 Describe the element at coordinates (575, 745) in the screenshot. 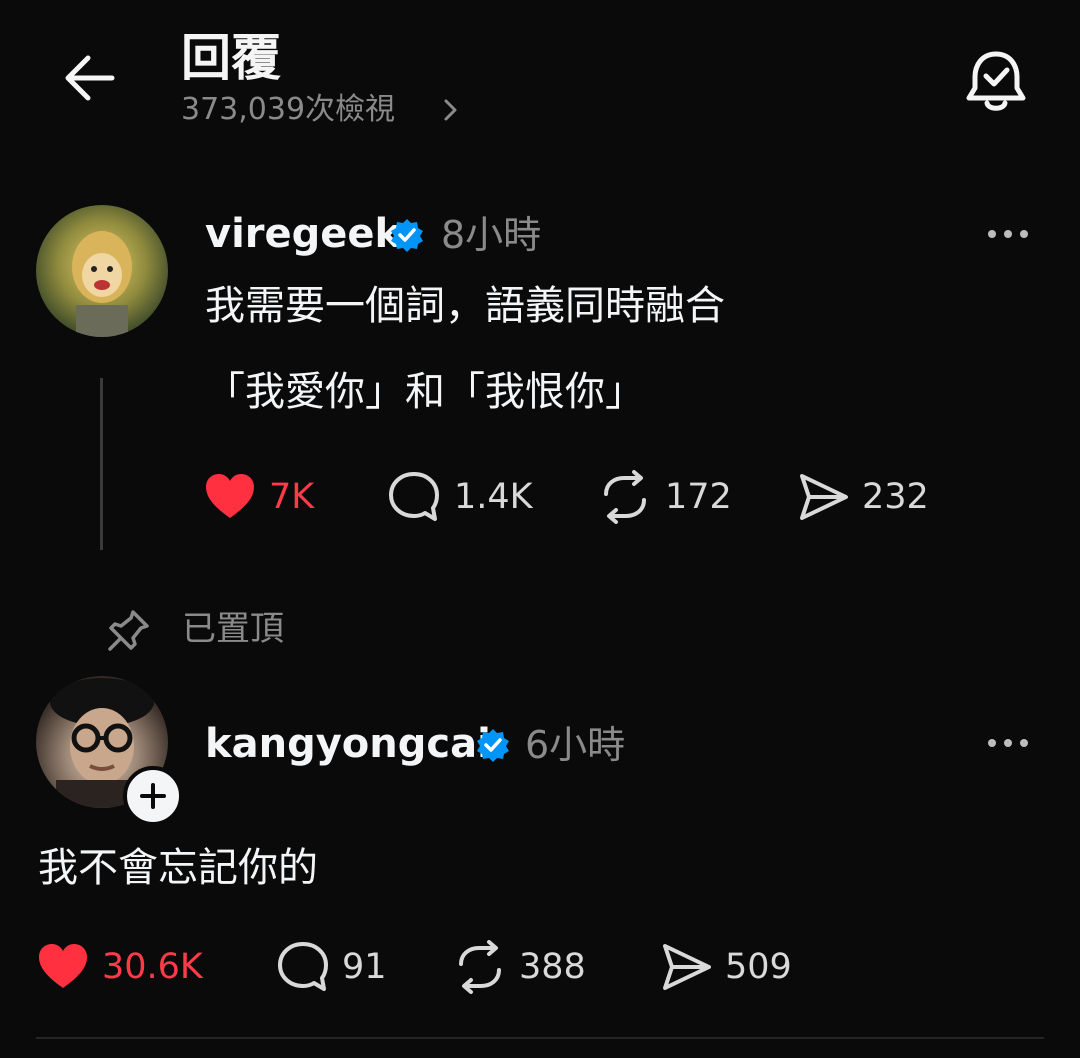

I see `post-time: 6小時` at that location.